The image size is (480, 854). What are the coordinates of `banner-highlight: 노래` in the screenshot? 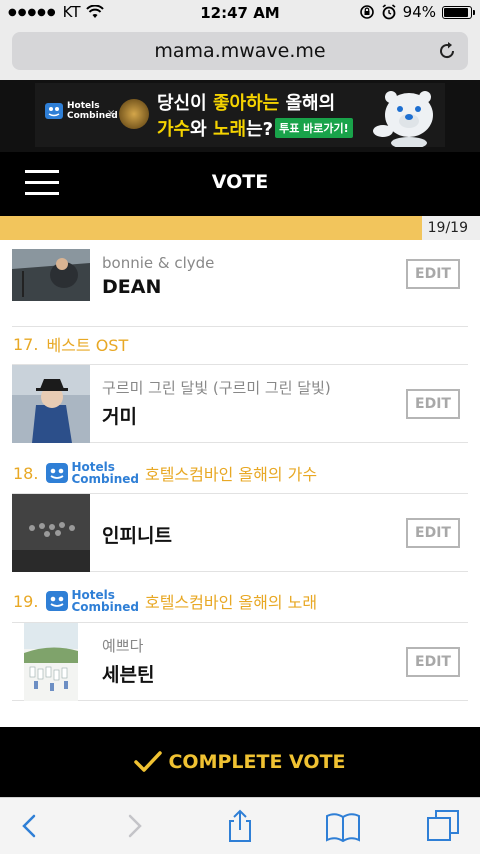 It's located at (229, 129).